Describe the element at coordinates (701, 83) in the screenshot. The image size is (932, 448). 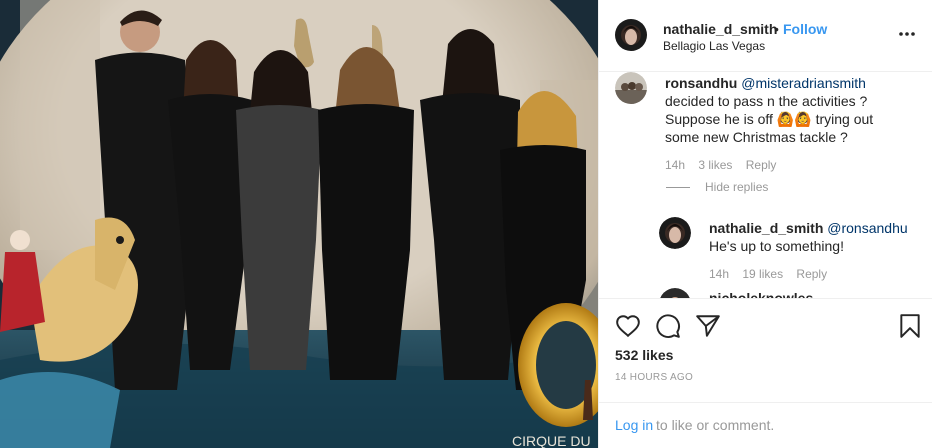
I see `comment-username: ronsandhu` at that location.